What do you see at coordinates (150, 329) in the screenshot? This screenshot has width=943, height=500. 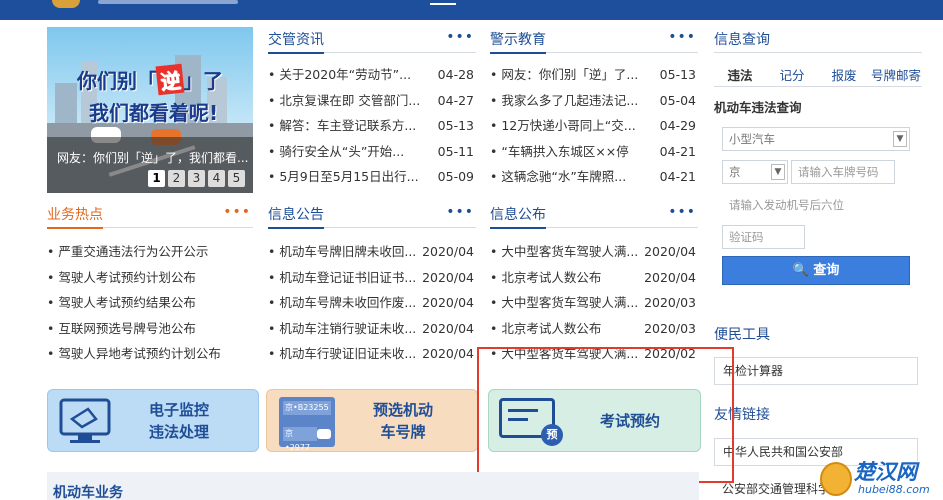 I see `list-item: • 互联网预选号牌号池公布` at bounding box center [150, 329].